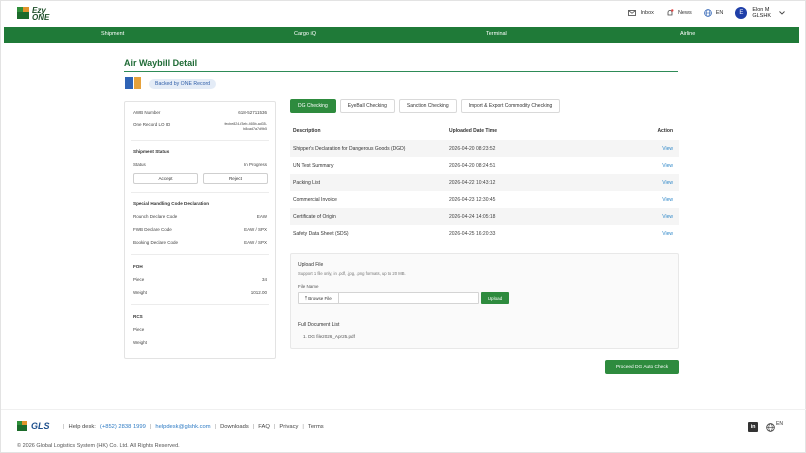  Describe the element at coordinates (139, 164) in the screenshot. I see `status-label: Status` at that location.